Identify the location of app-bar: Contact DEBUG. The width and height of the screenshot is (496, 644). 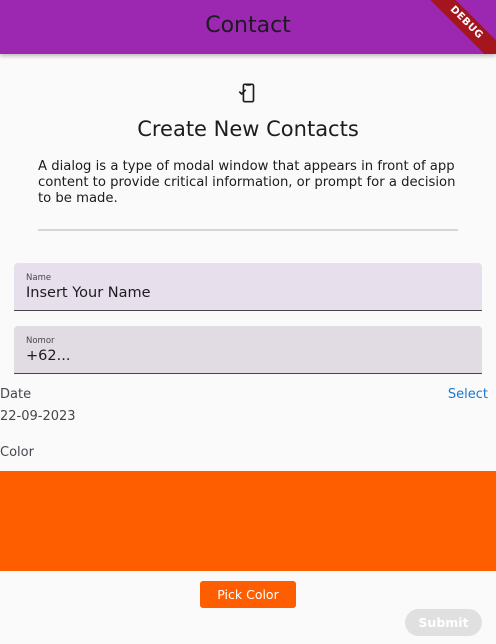
(248, 27).